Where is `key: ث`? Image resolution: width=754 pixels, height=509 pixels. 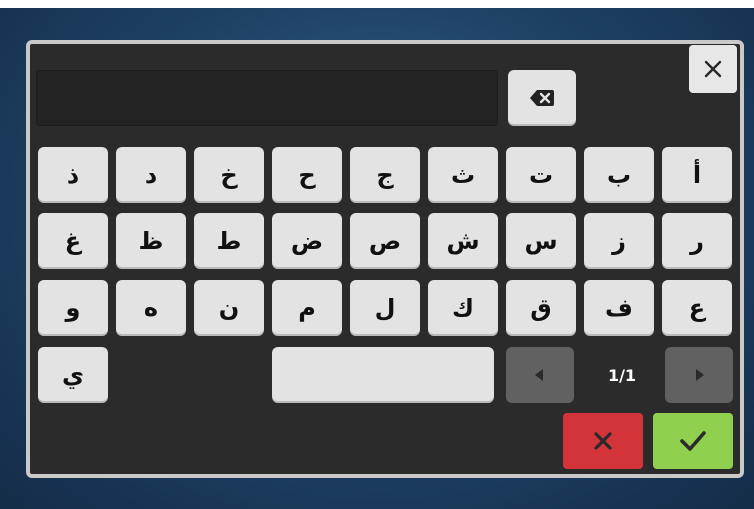 key: ث is located at coordinates (463, 175).